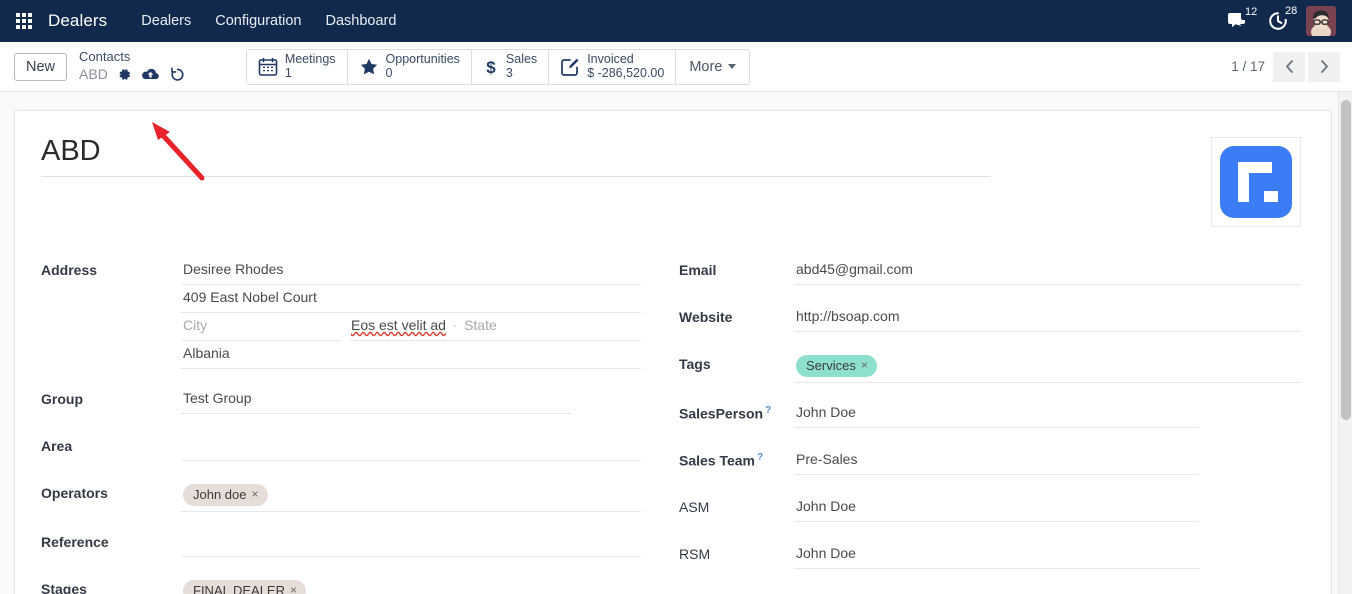 This screenshot has height=594, width=1352. I want to click on tag-operator-label: John doe, so click(220, 494).